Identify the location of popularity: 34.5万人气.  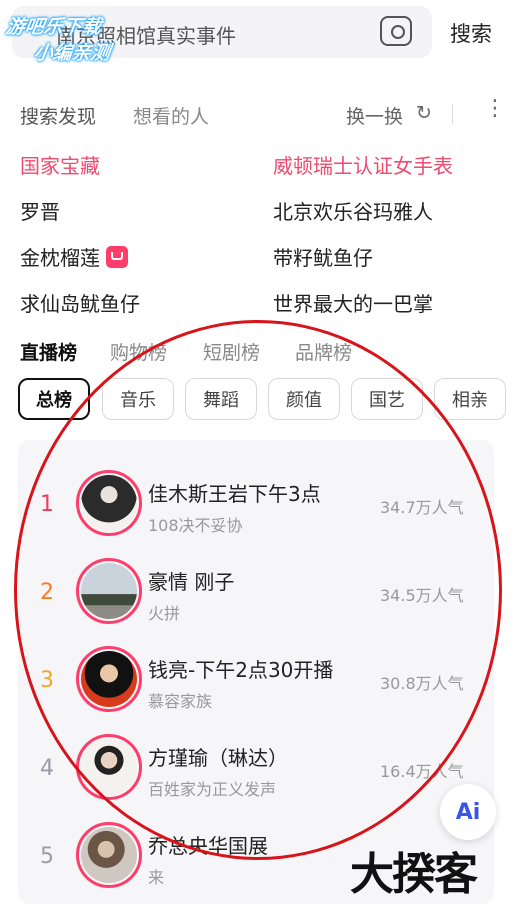
(422, 595).